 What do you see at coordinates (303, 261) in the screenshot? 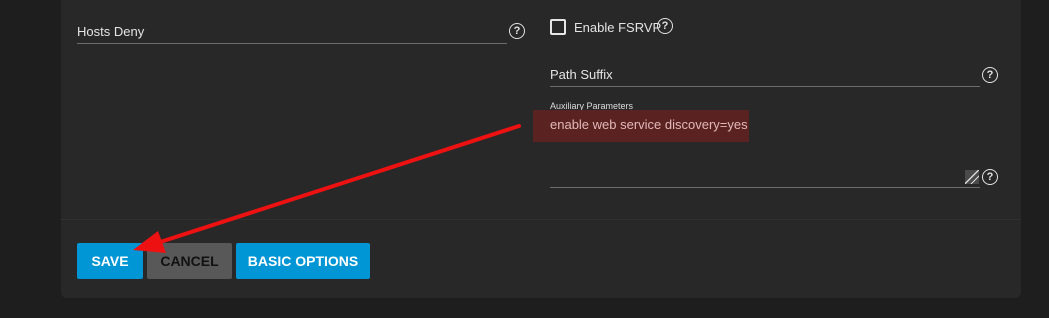
I see `basic-options-button: BASIC OPTIONS` at bounding box center [303, 261].